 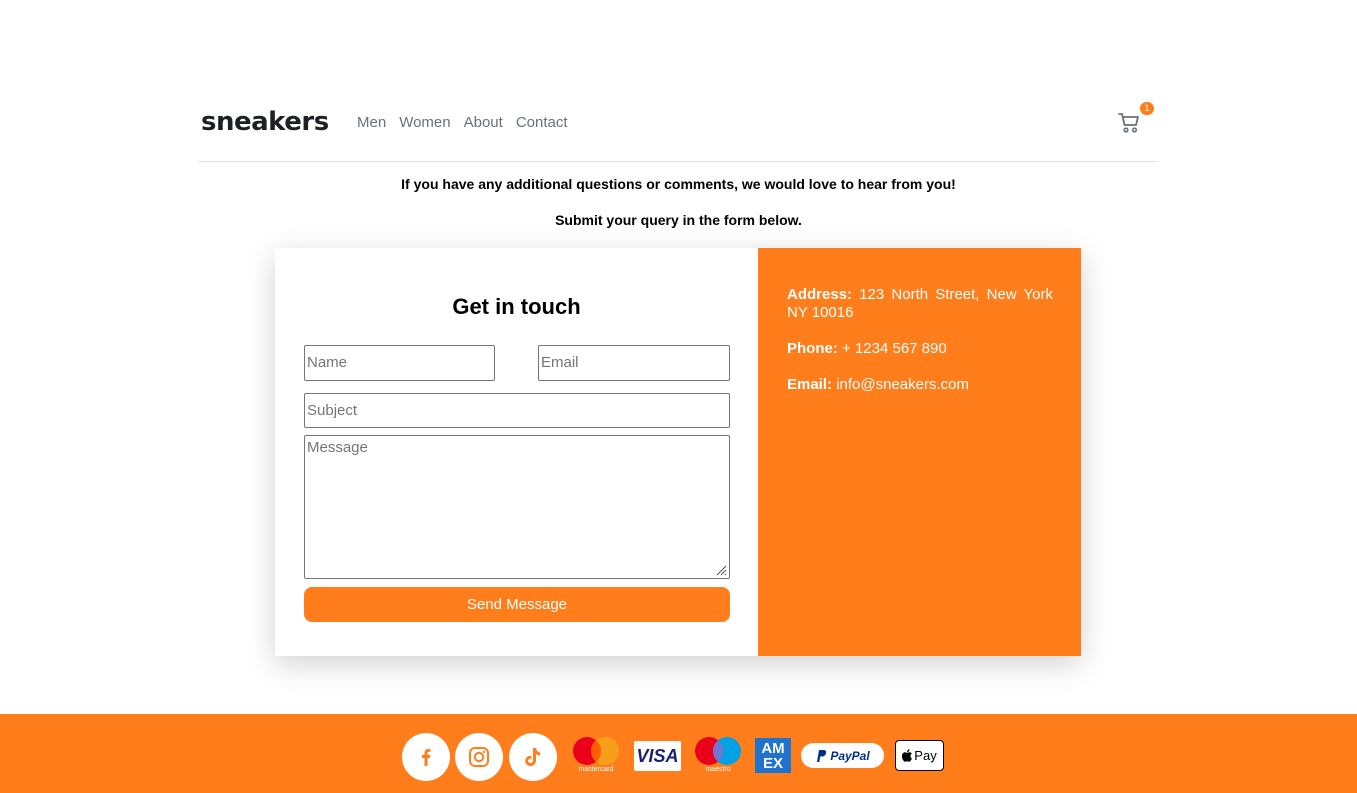 I want to click on phone-label: Phone:, so click(x=812, y=348).